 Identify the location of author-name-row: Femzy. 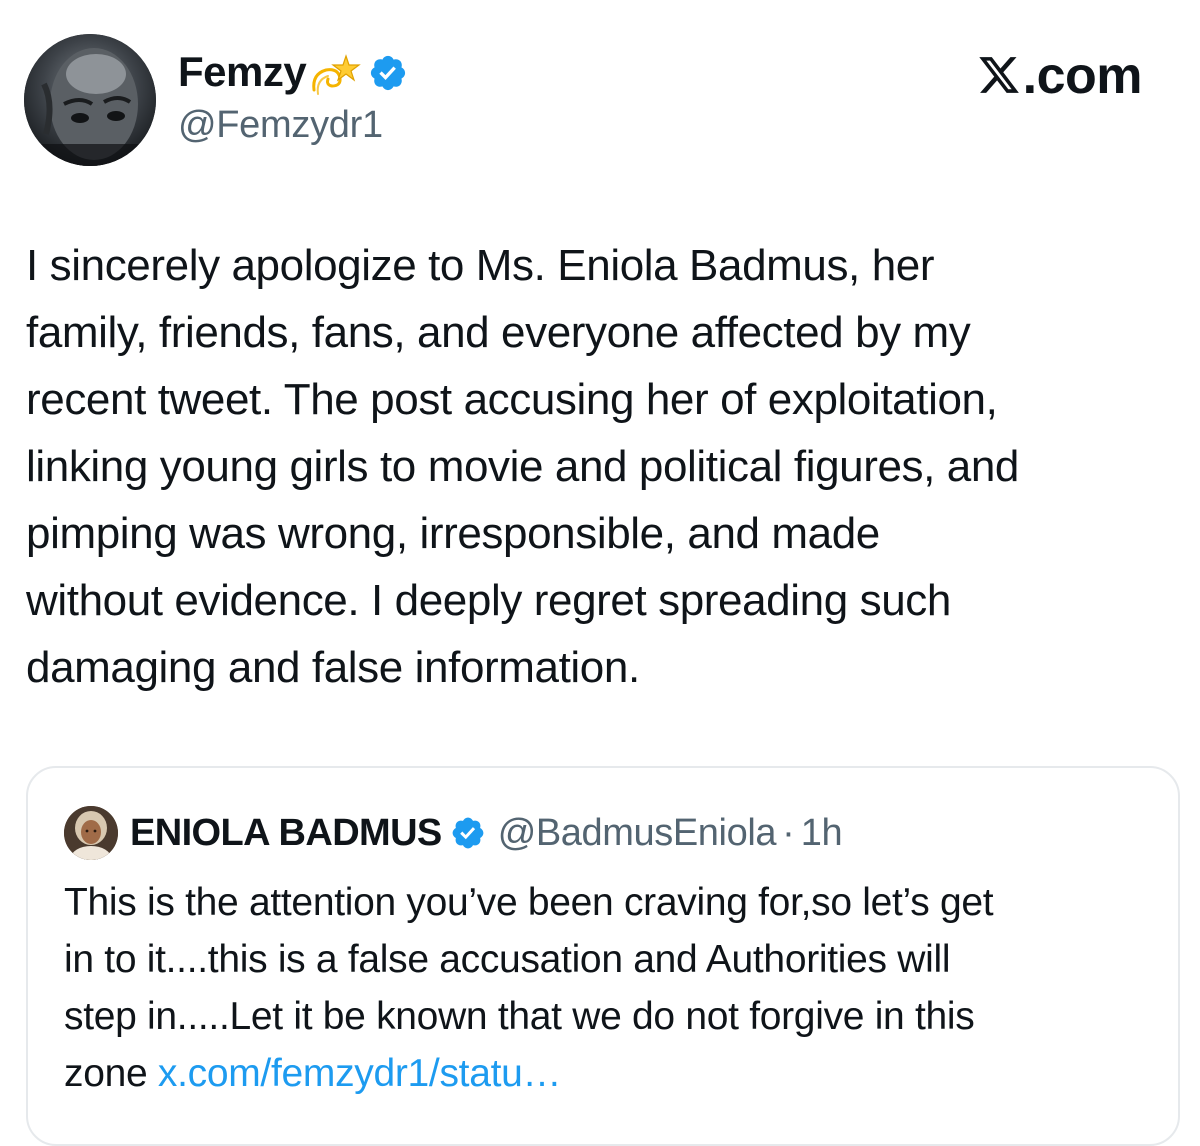
(293, 72).